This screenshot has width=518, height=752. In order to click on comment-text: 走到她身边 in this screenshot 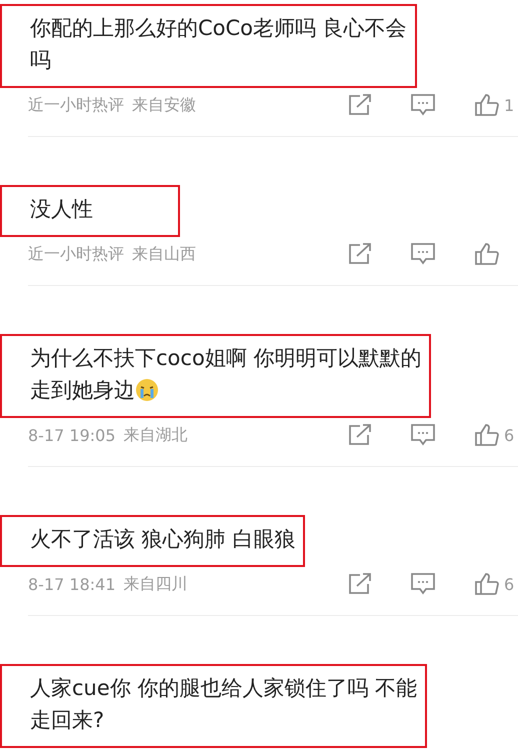, I will do `click(82, 390)`.